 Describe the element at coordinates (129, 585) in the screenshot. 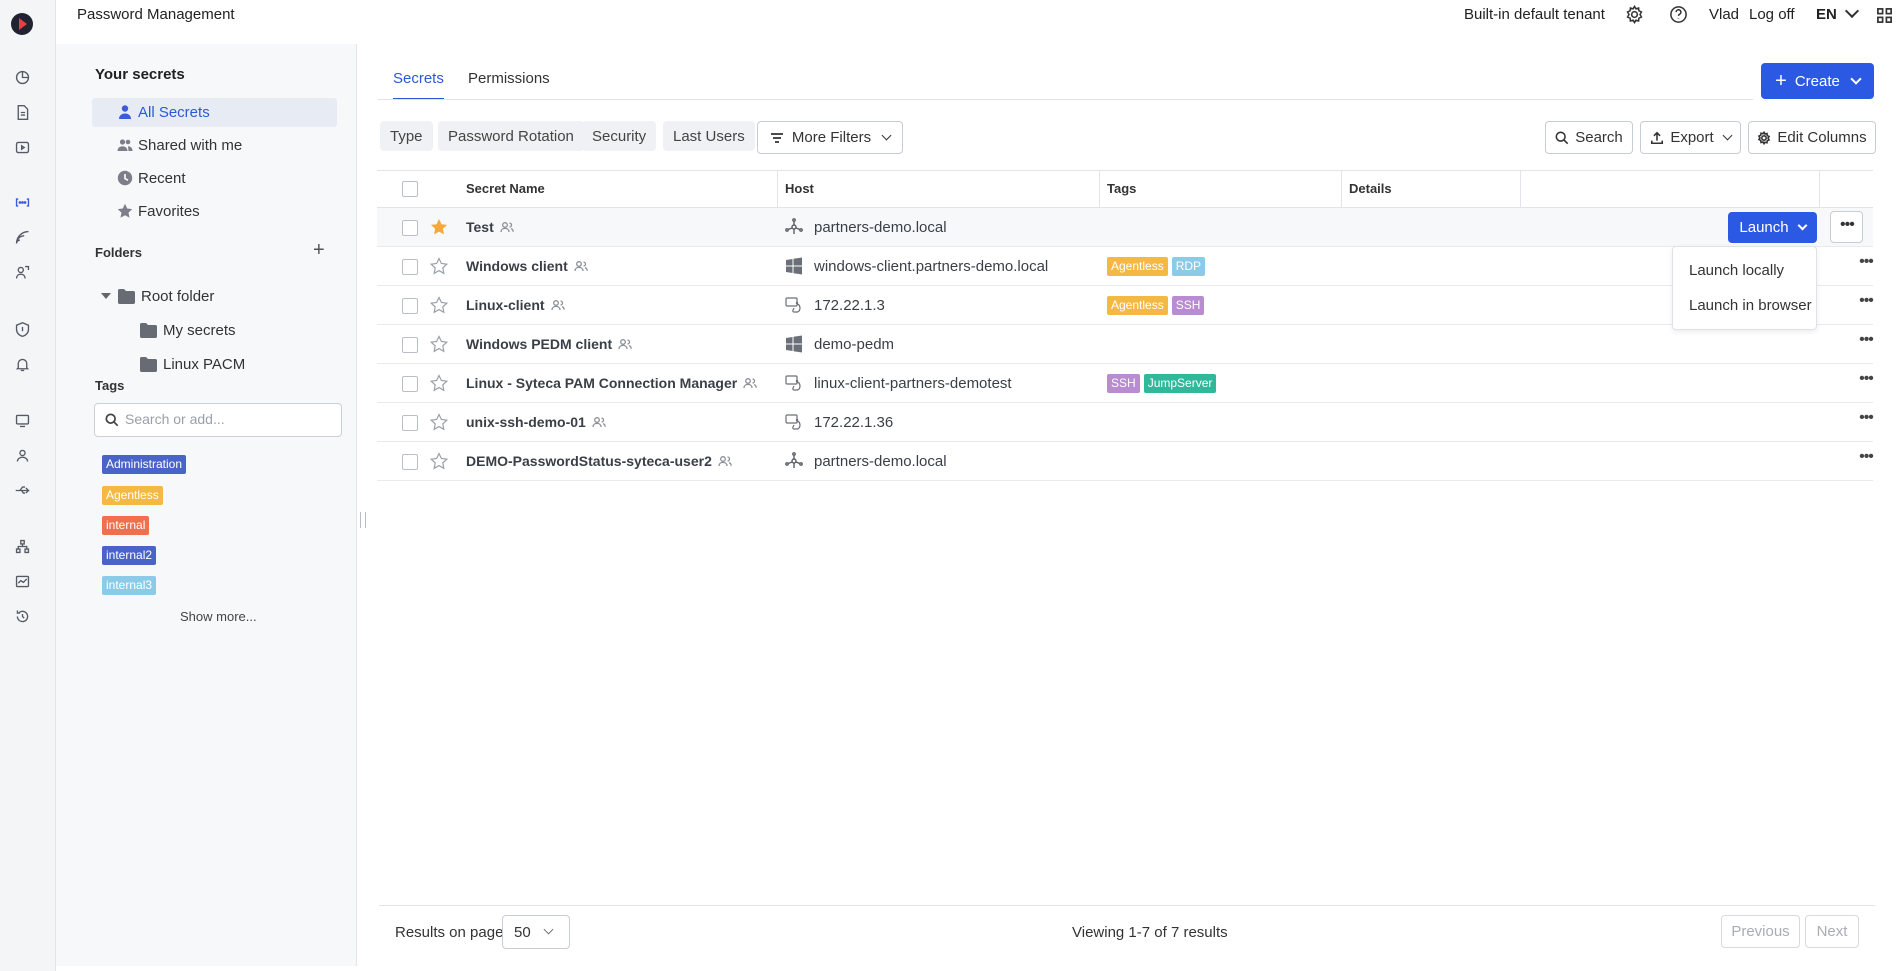

I see `tag-internal3: internal3` at that location.